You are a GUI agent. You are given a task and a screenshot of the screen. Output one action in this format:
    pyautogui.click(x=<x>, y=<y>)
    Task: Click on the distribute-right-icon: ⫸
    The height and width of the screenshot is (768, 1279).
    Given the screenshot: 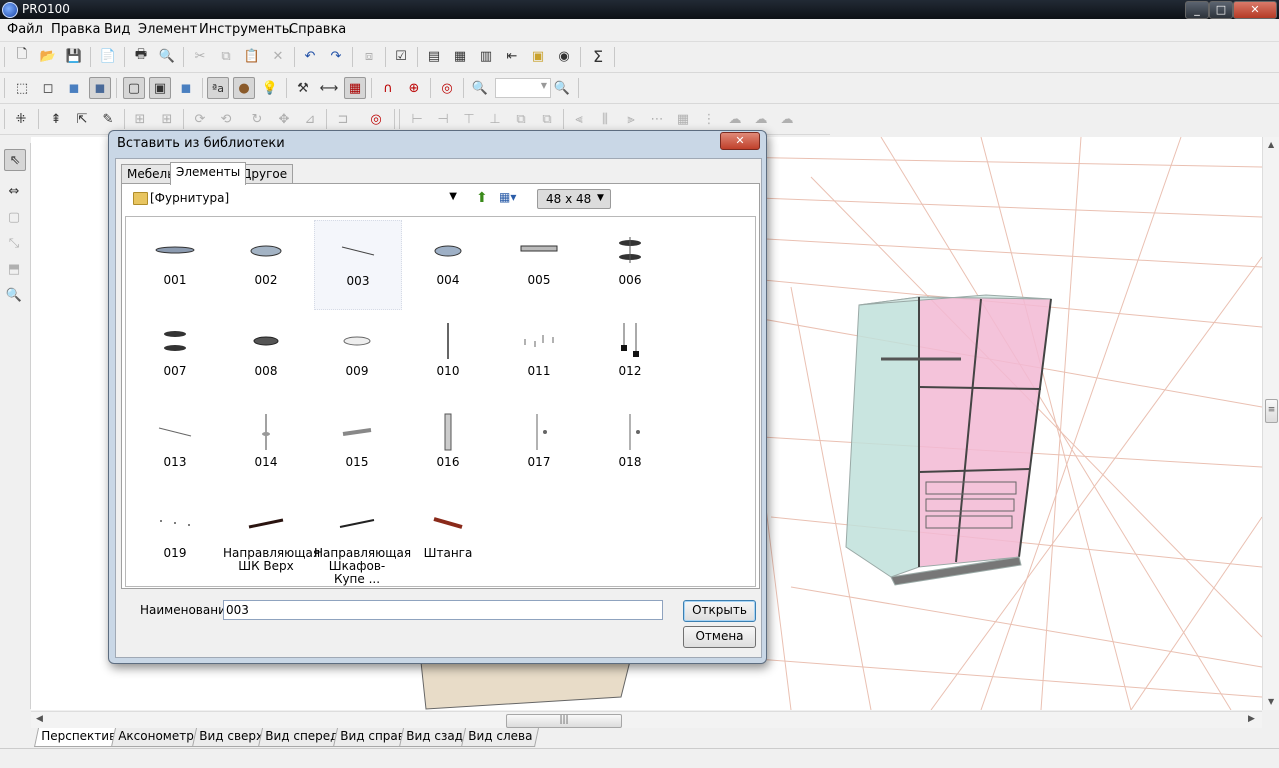 What is the action you would take?
    pyautogui.click(x=631, y=119)
    